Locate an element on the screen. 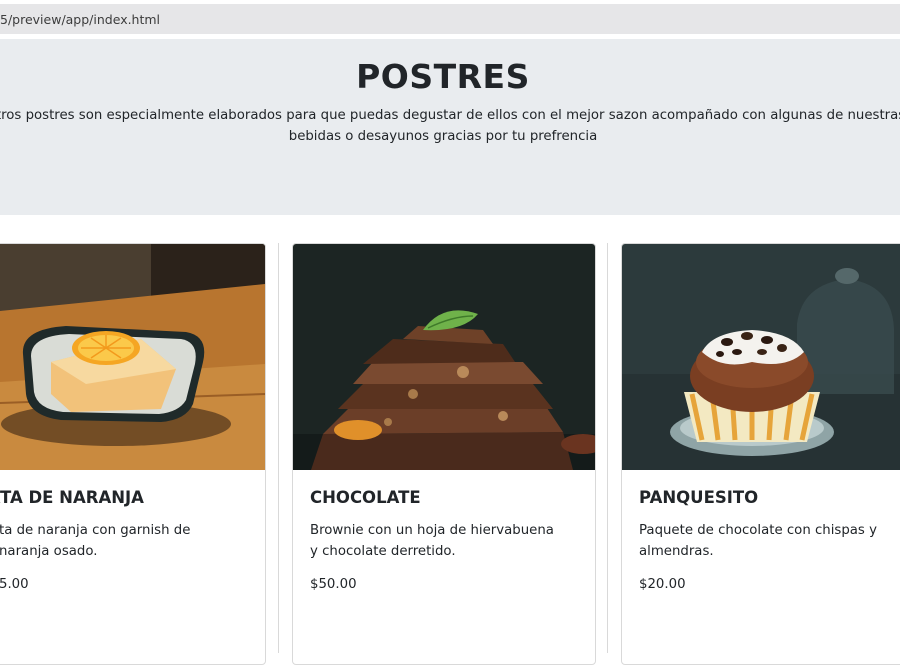 Image resolution: width=900 pixels, height=665 pixels. card-price: 5.00 is located at coordinates (14, 584).